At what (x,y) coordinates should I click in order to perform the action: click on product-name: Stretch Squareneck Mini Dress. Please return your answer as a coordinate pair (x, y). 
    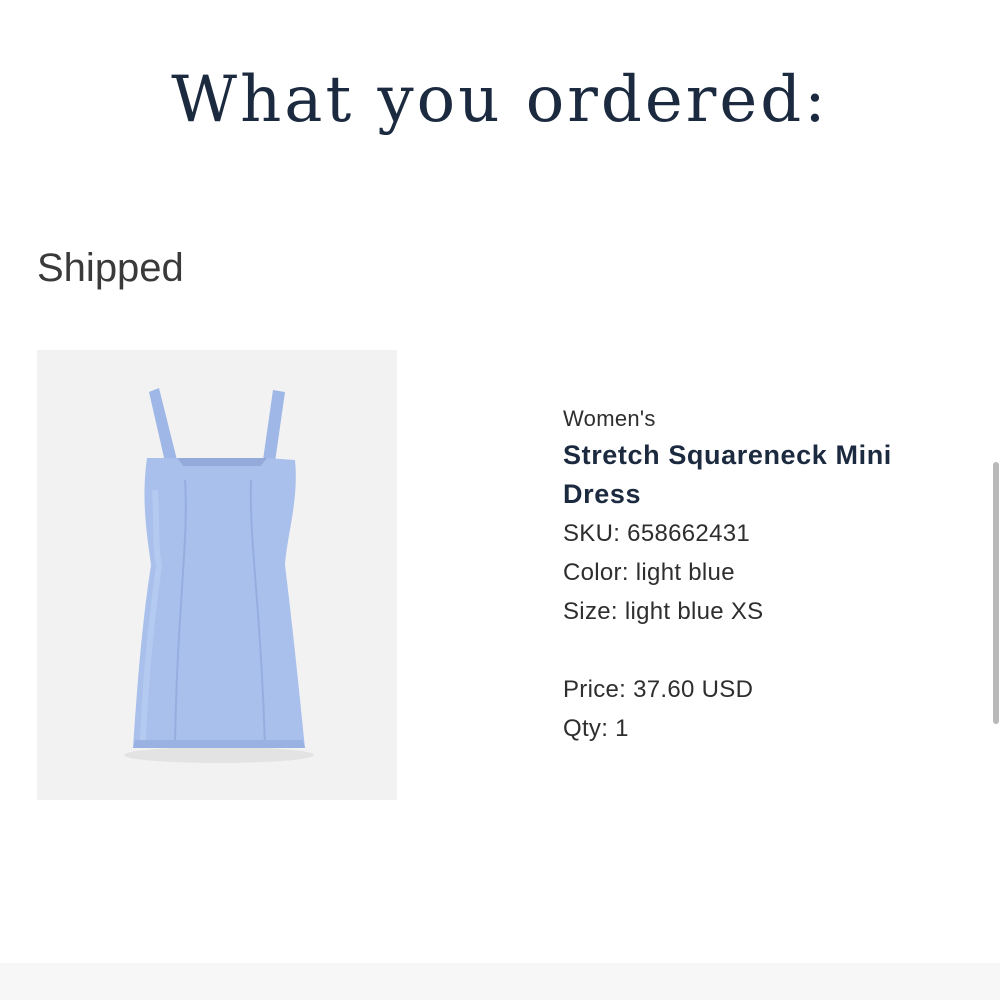
    Looking at the image, I should click on (763, 475).